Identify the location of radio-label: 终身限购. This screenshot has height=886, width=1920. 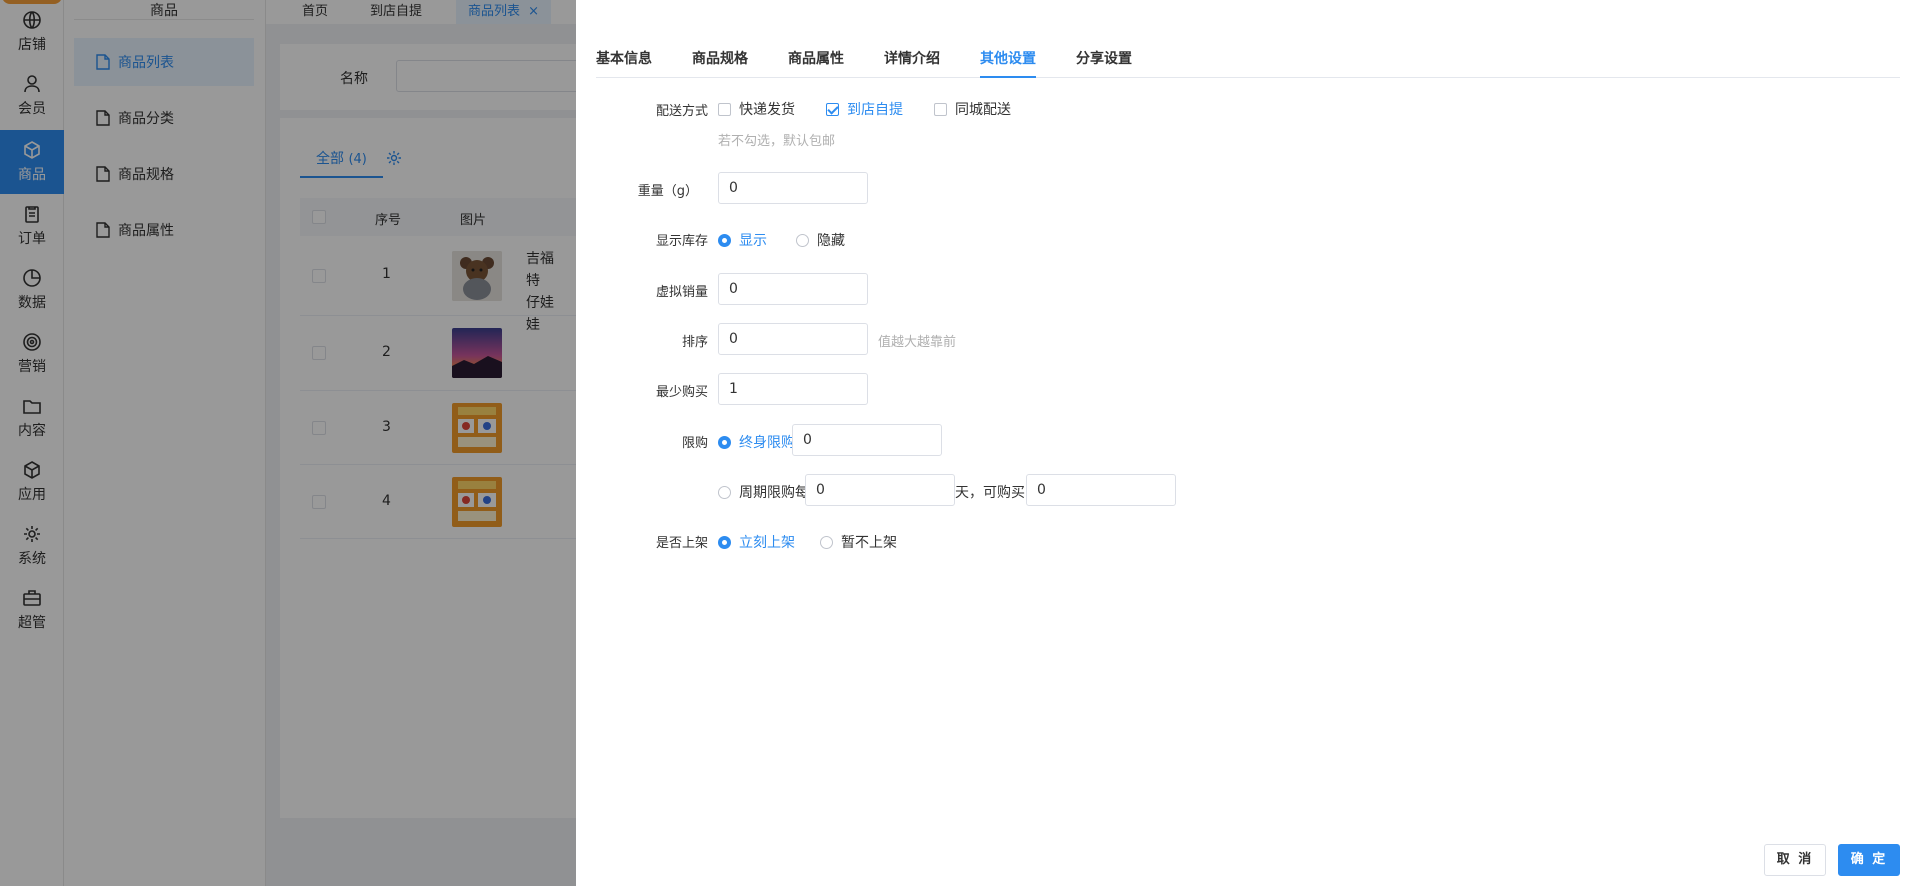
(767, 443).